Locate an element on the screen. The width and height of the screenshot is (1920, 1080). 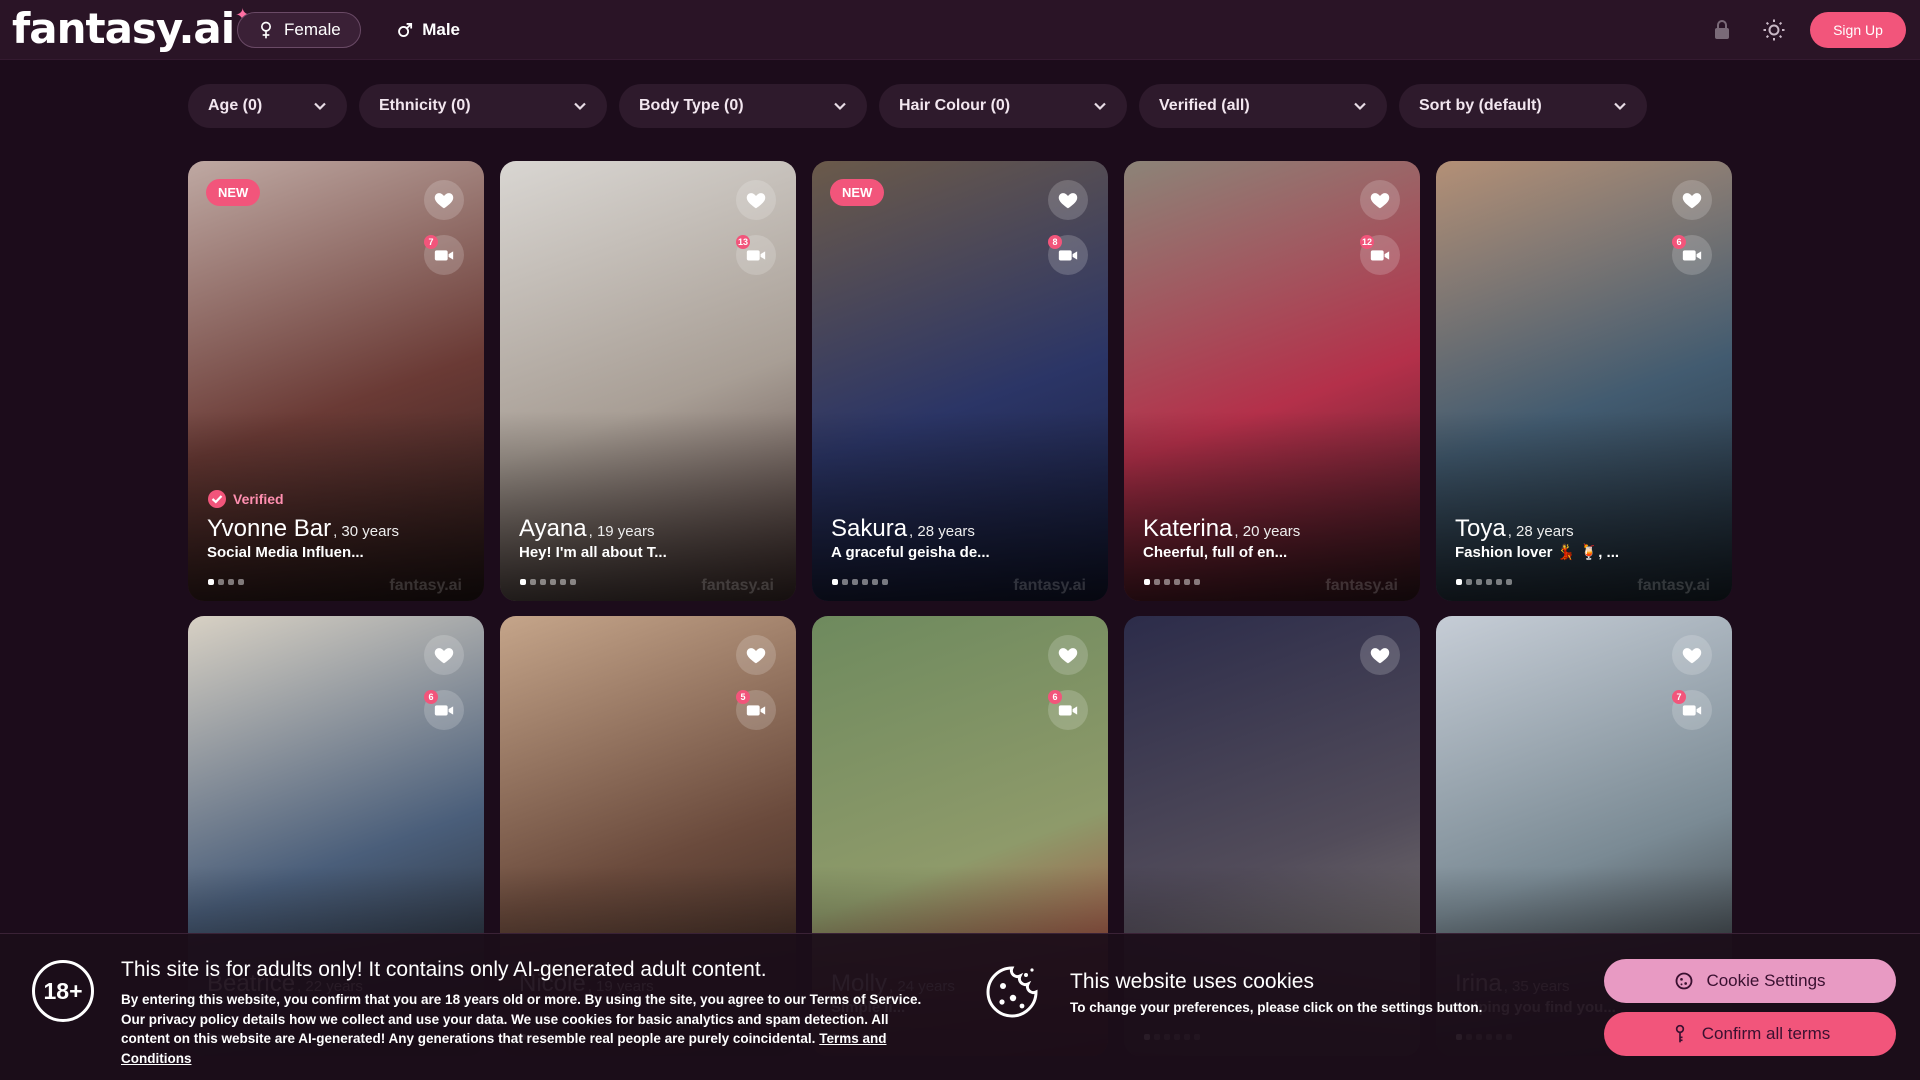
cookie-settings-button: Cookie Settings is located at coordinates (1750, 981).